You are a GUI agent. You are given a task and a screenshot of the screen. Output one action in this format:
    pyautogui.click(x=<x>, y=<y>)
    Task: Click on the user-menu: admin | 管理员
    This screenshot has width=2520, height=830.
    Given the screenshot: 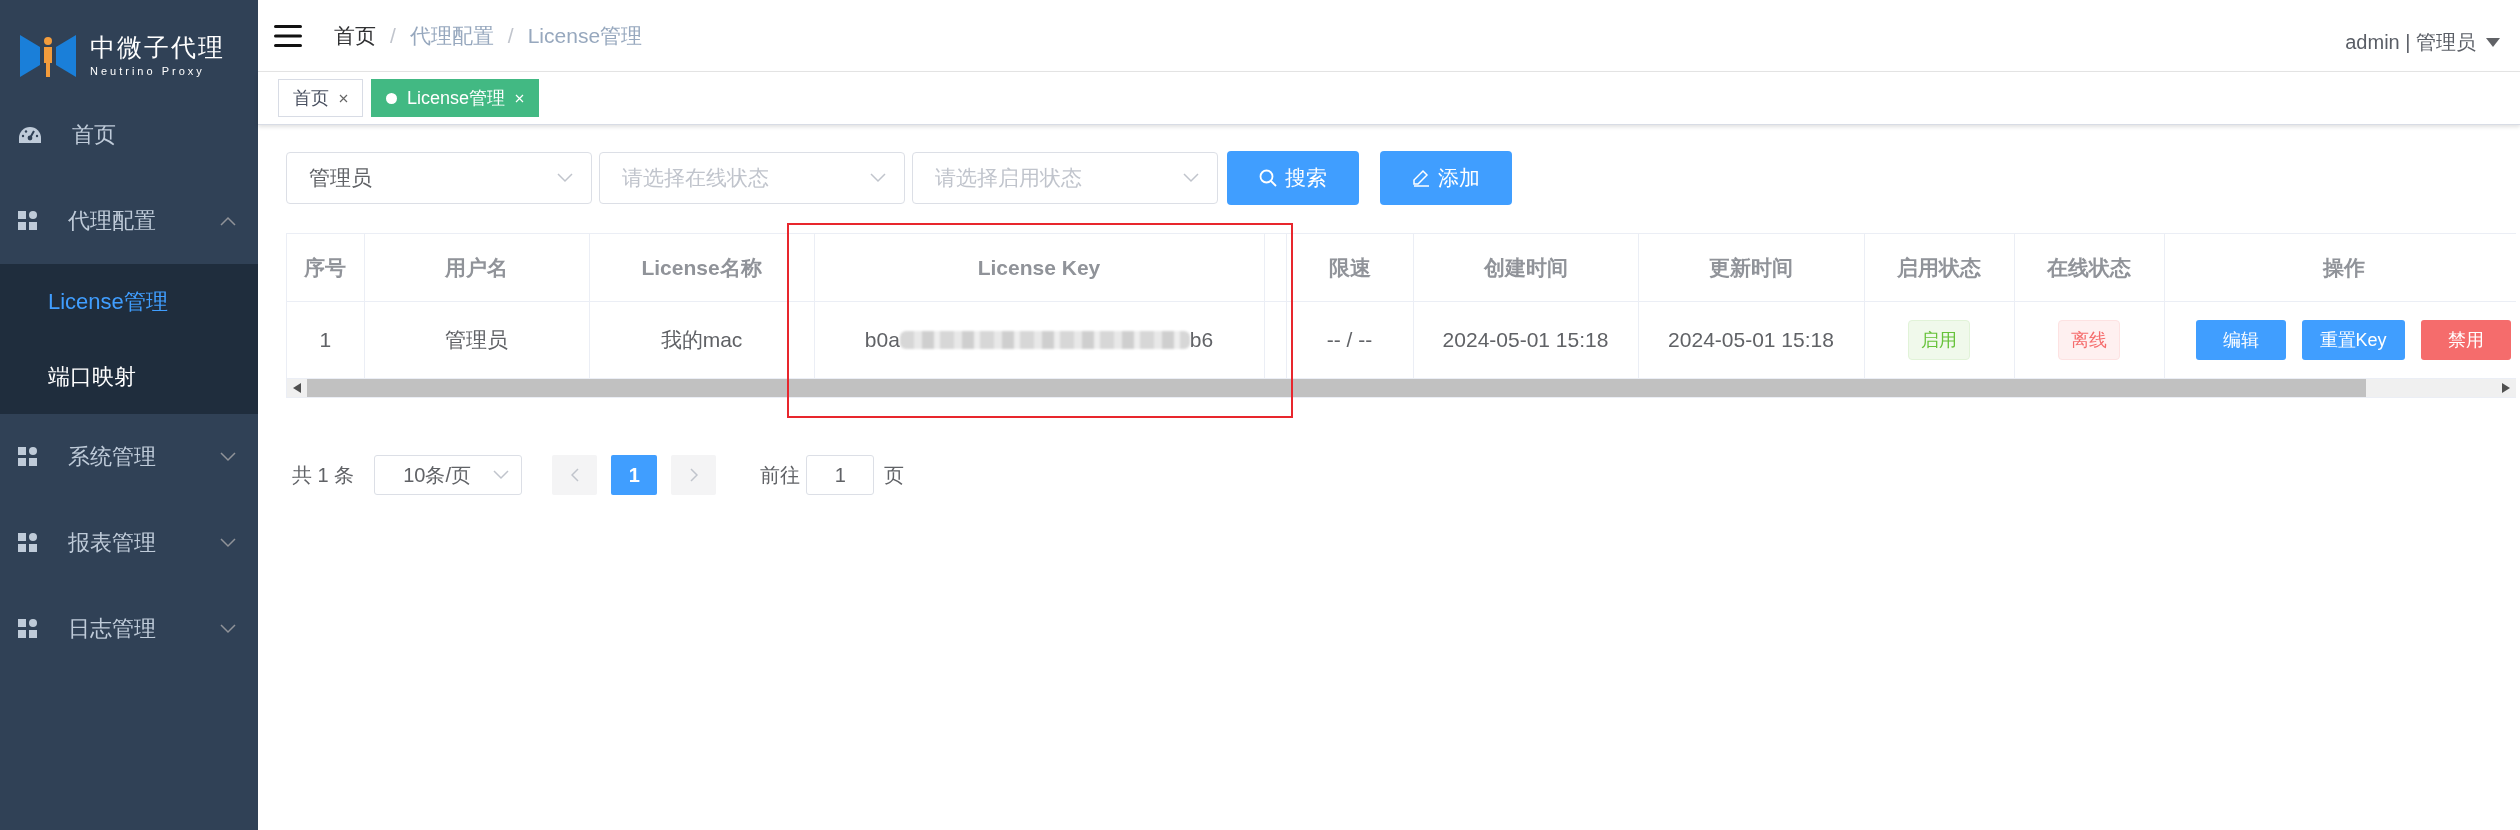 What is the action you would take?
    pyautogui.click(x=2410, y=42)
    